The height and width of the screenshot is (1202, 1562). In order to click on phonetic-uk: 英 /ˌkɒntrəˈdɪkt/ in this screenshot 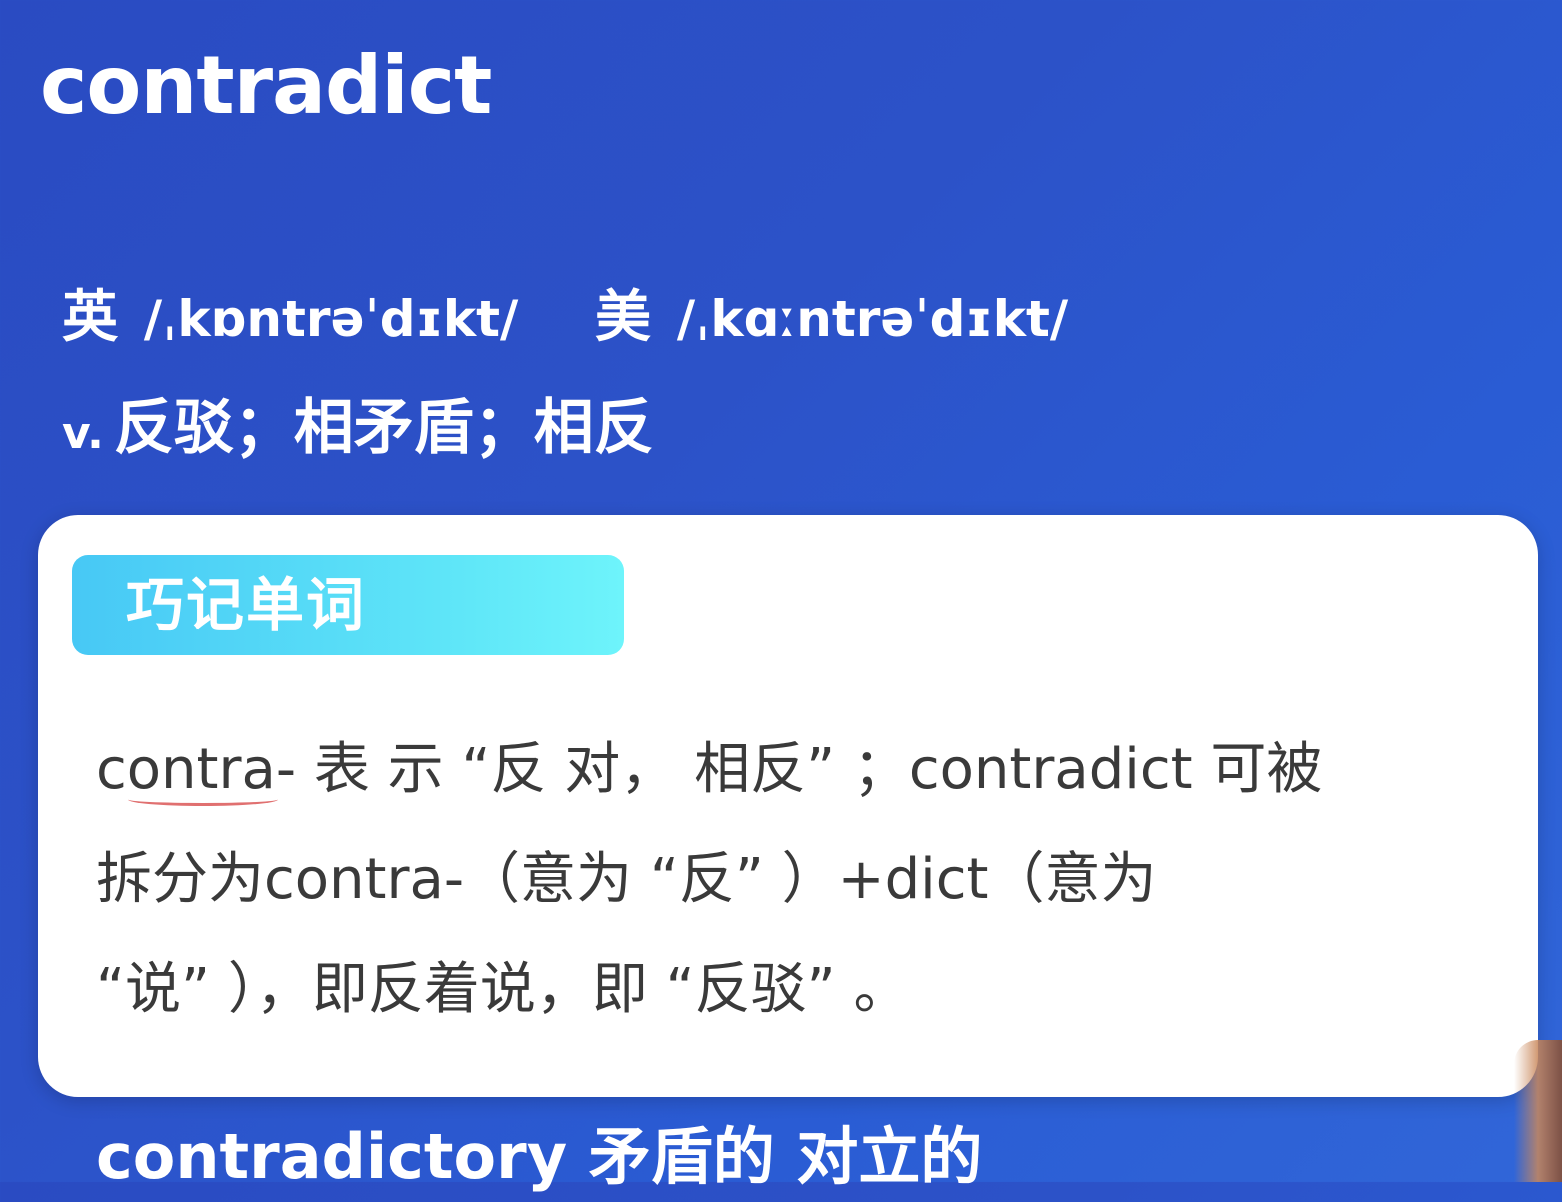, I will do `click(290, 318)`.